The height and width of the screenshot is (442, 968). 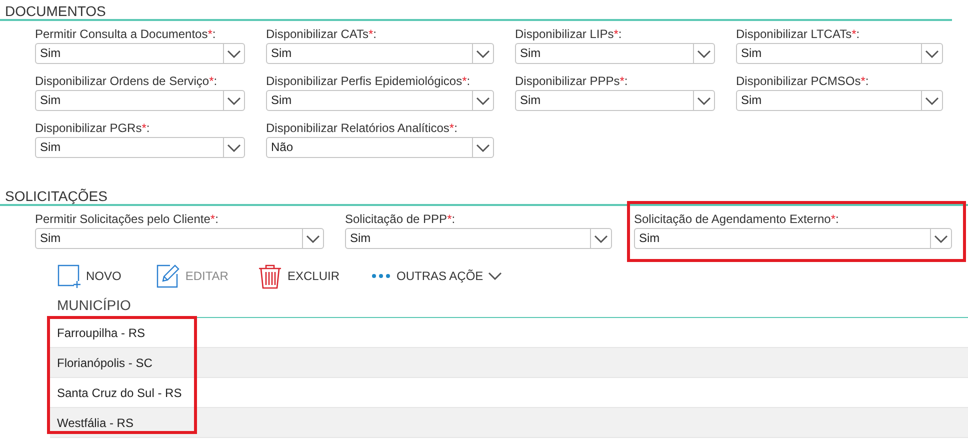 What do you see at coordinates (93, 128) in the screenshot?
I see `field-label: Disponibilizar PGRs*:` at bounding box center [93, 128].